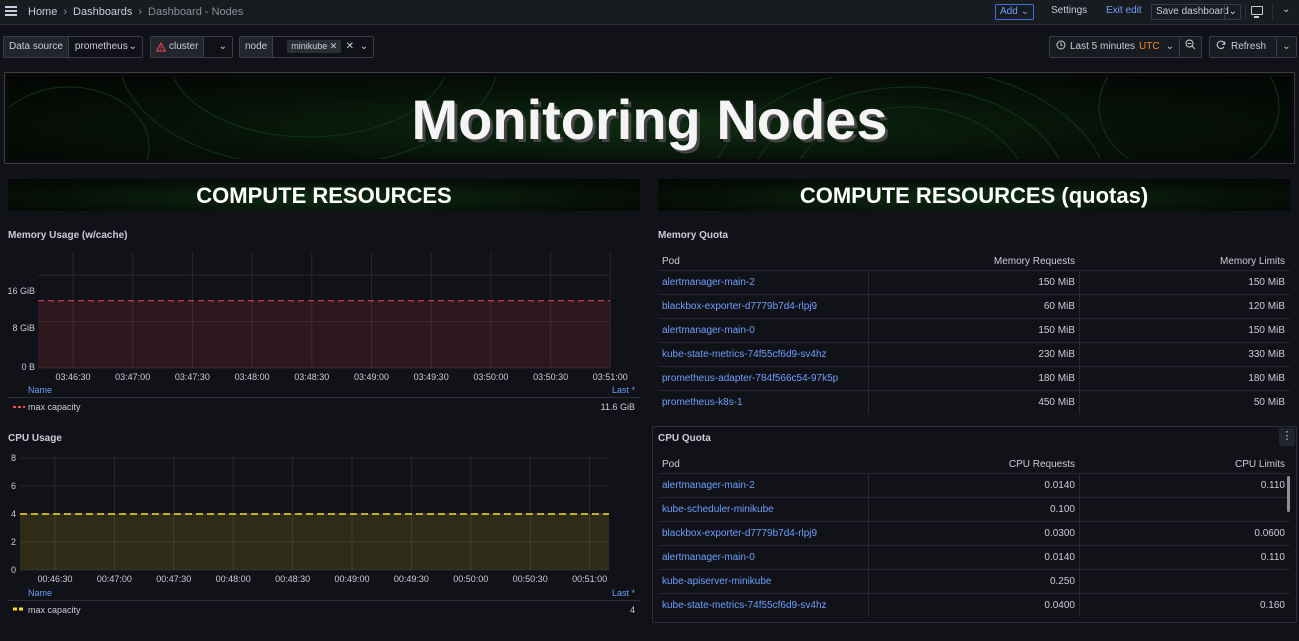 The image size is (1299, 641). What do you see at coordinates (338, 312) in the screenshot?
I see `memory-usage-chart` at bounding box center [338, 312].